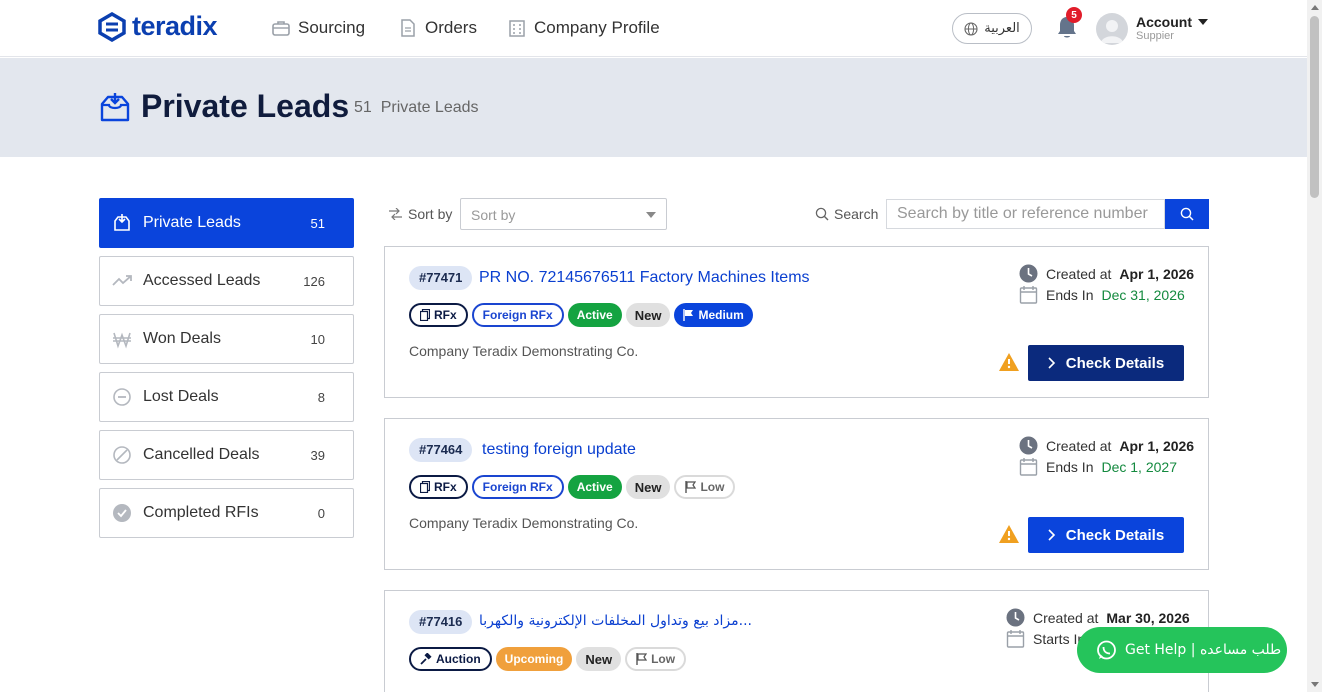 This screenshot has height=692, width=1322. I want to click on search-input, so click(1025, 214).